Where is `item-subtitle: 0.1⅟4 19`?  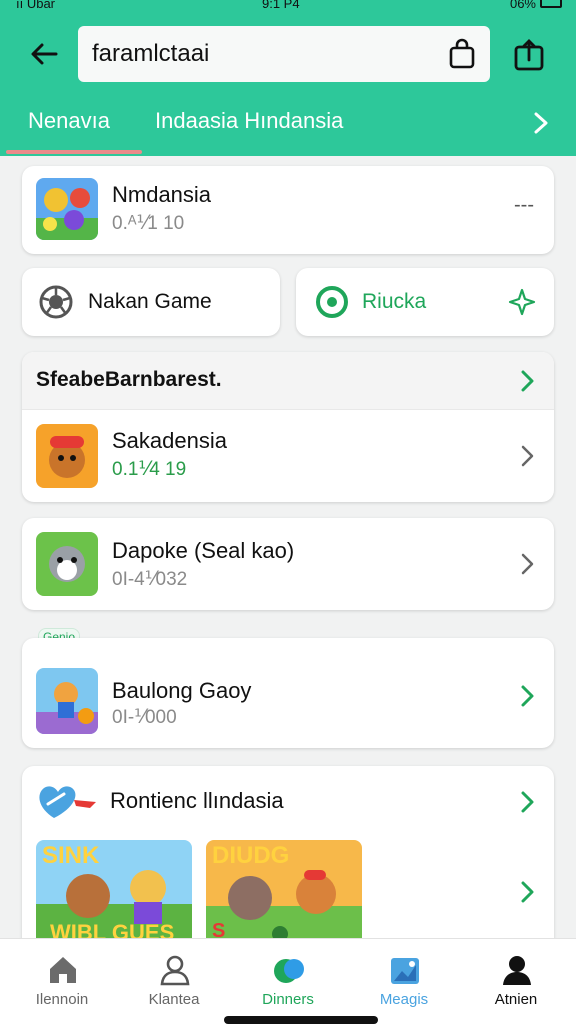
item-subtitle: 0.1⅟4 19 is located at coordinates (149, 469).